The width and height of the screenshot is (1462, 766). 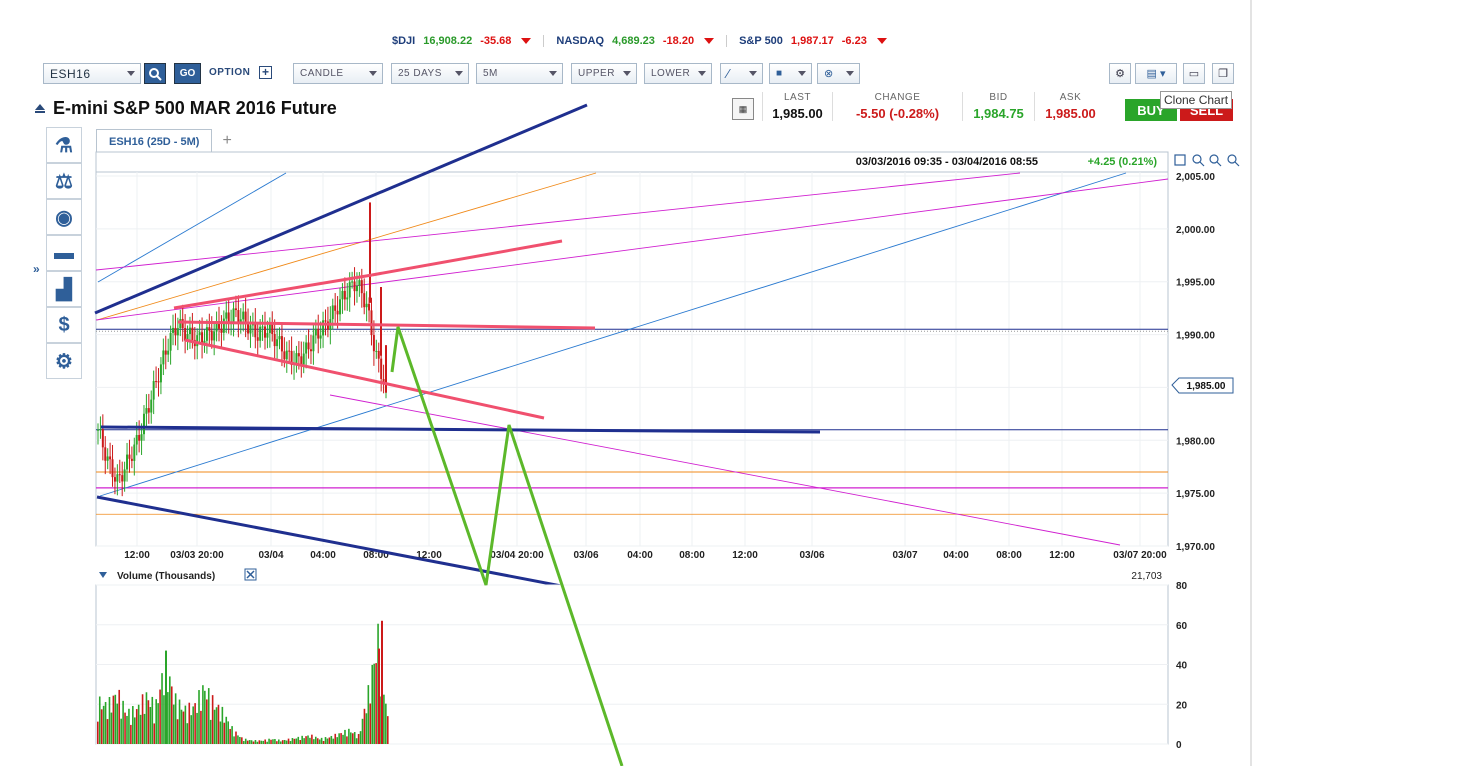 What do you see at coordinates (1214, 159) in the screenshot?
I see `zoom-out-icon` at bounding box center [1214, 159].